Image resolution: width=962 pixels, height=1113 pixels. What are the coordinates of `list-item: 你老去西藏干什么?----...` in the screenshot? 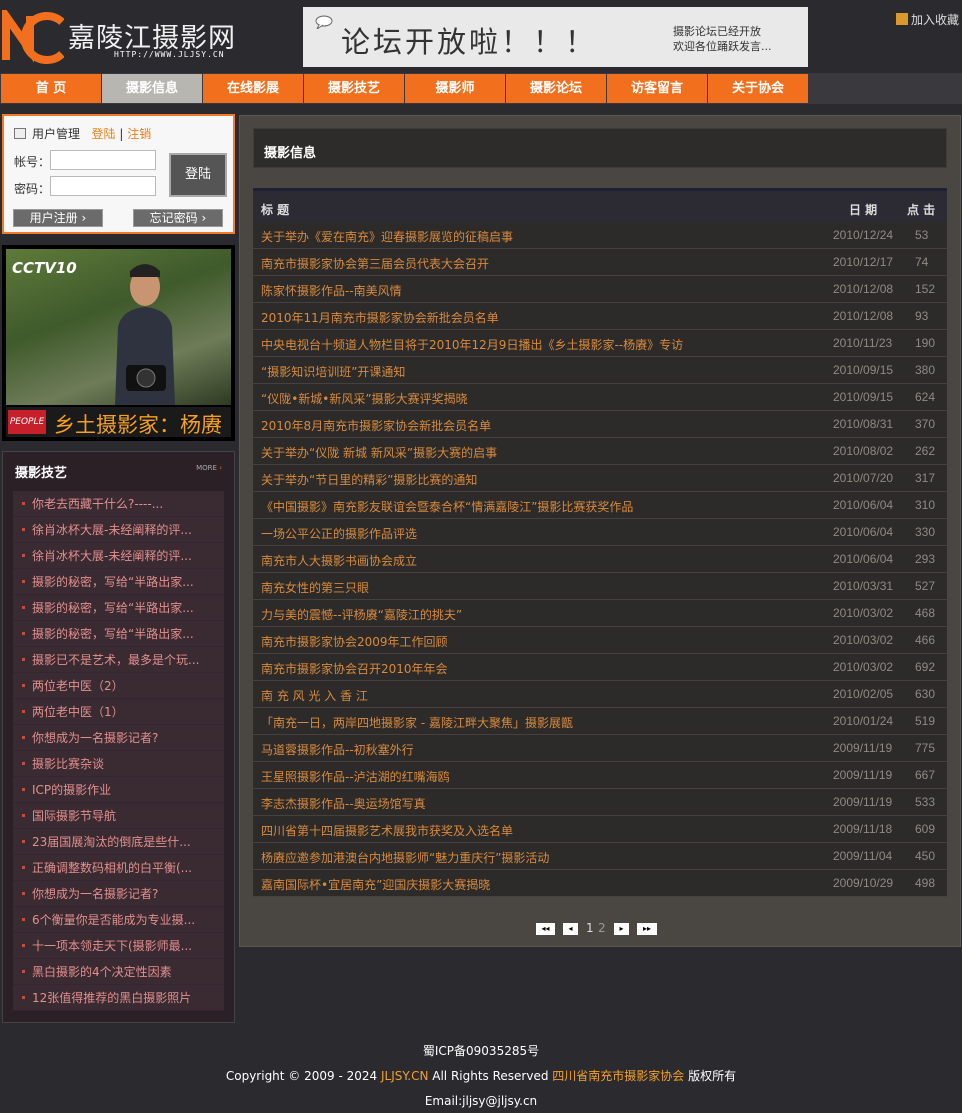 It's located at (118, 504).